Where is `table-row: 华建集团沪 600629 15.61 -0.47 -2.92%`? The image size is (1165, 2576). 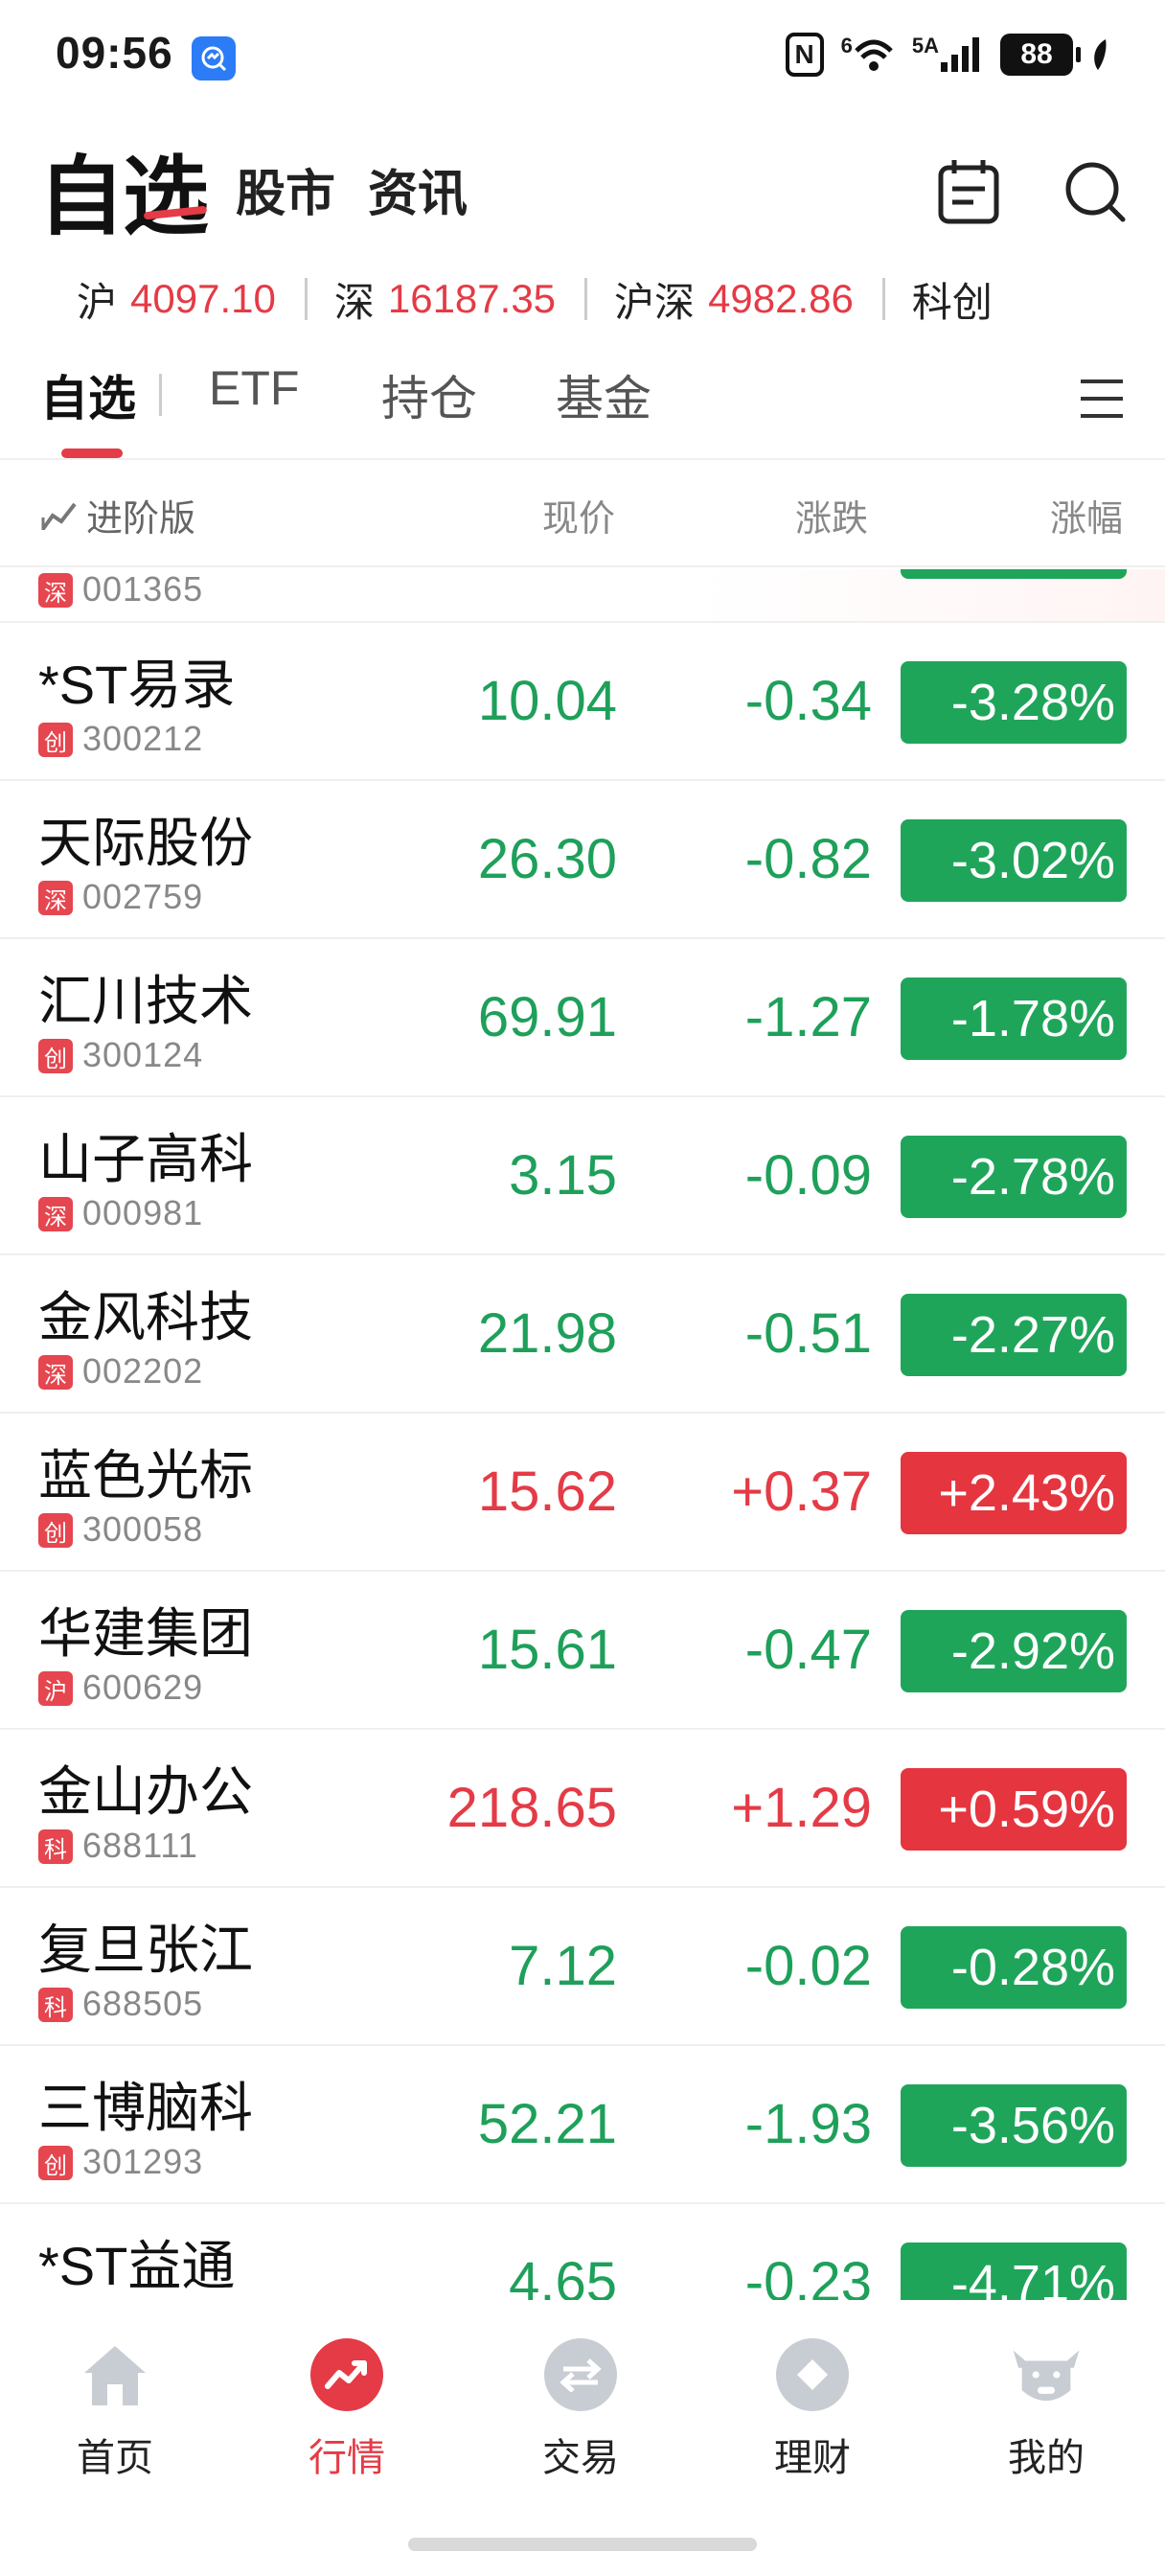 table-row: 华建集团沪 600629 15.61 -0.47 -2.92% is located at coordinates (582, 1651).